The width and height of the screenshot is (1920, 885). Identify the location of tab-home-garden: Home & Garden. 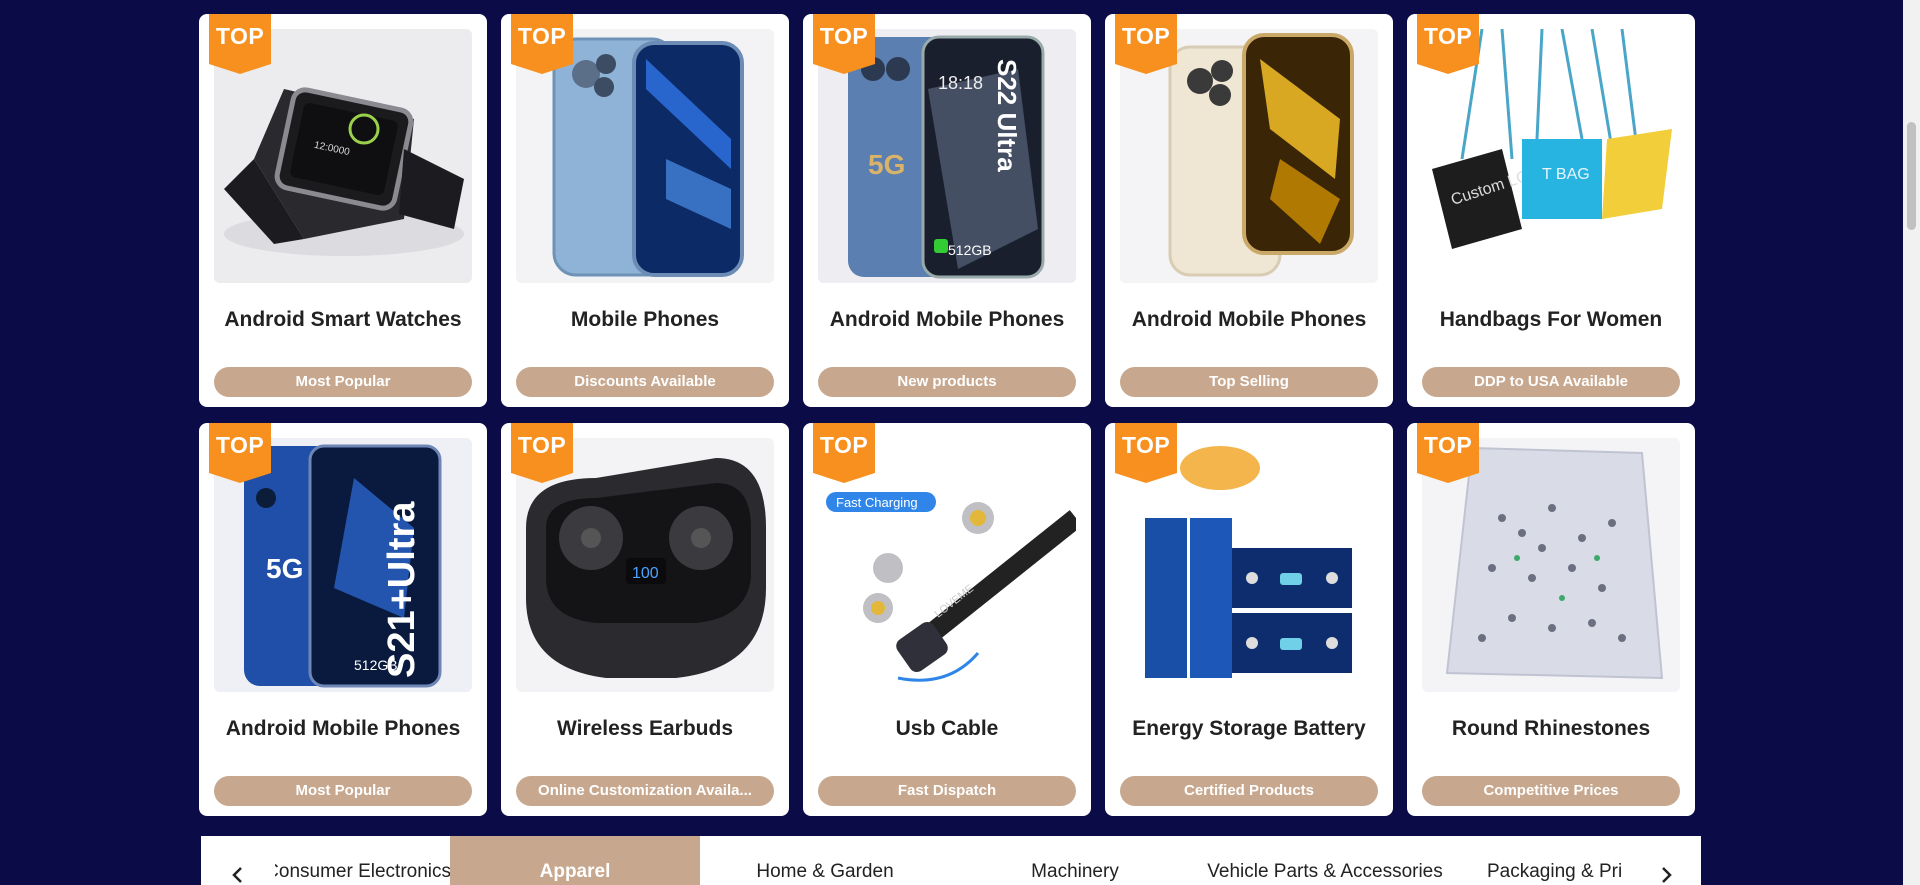
(825, 860).